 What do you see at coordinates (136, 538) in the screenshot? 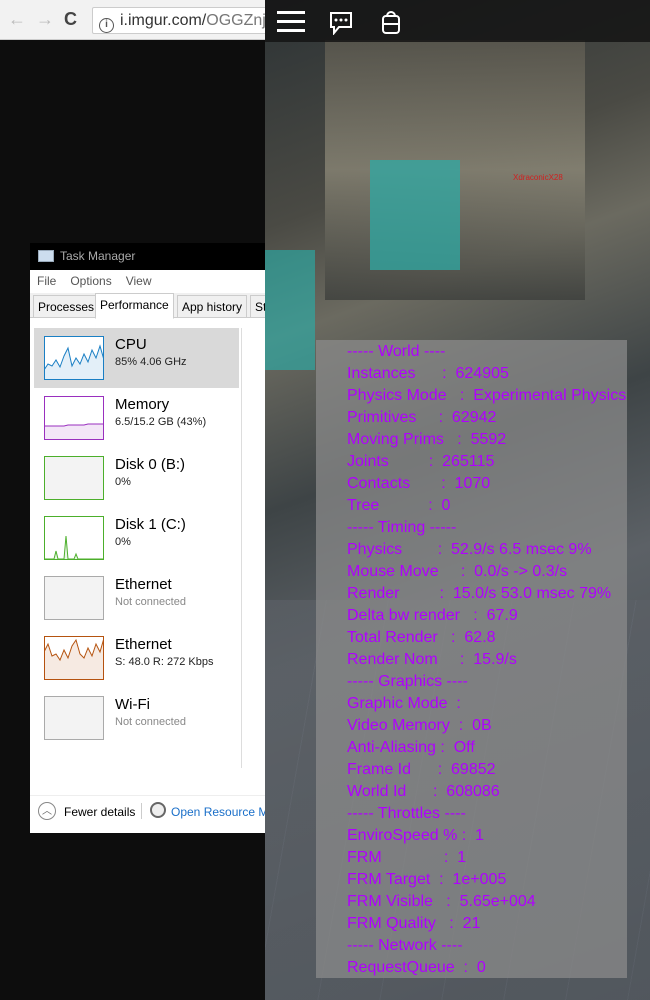
I see `resource-item-disk-1-c--3: Disk 1 (C:) 0%` at bounding box center [136, 538].